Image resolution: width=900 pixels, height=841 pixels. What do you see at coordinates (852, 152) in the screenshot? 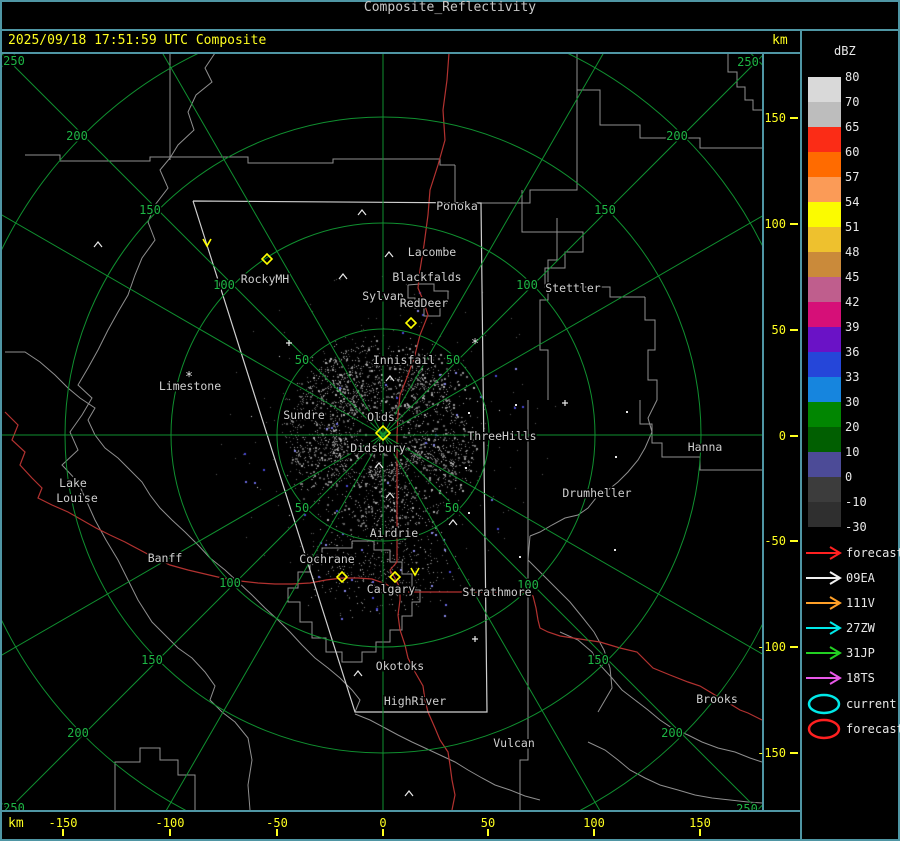
I see `colorbar-level-label: 60` at bounding box center [852, 152].